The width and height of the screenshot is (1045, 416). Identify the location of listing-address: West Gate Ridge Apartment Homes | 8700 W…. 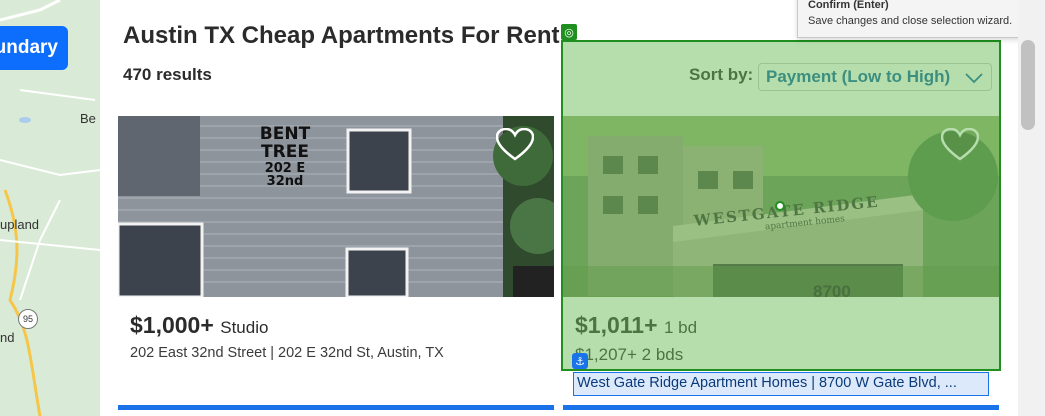
(781, 384).